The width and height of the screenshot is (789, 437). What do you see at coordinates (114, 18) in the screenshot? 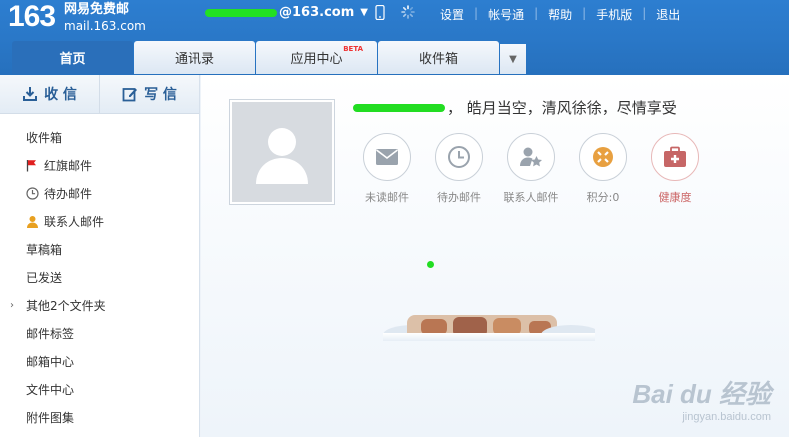
I see `logo-text: 网易免费邮 mail.163.com` at bounding box center [114, 18].